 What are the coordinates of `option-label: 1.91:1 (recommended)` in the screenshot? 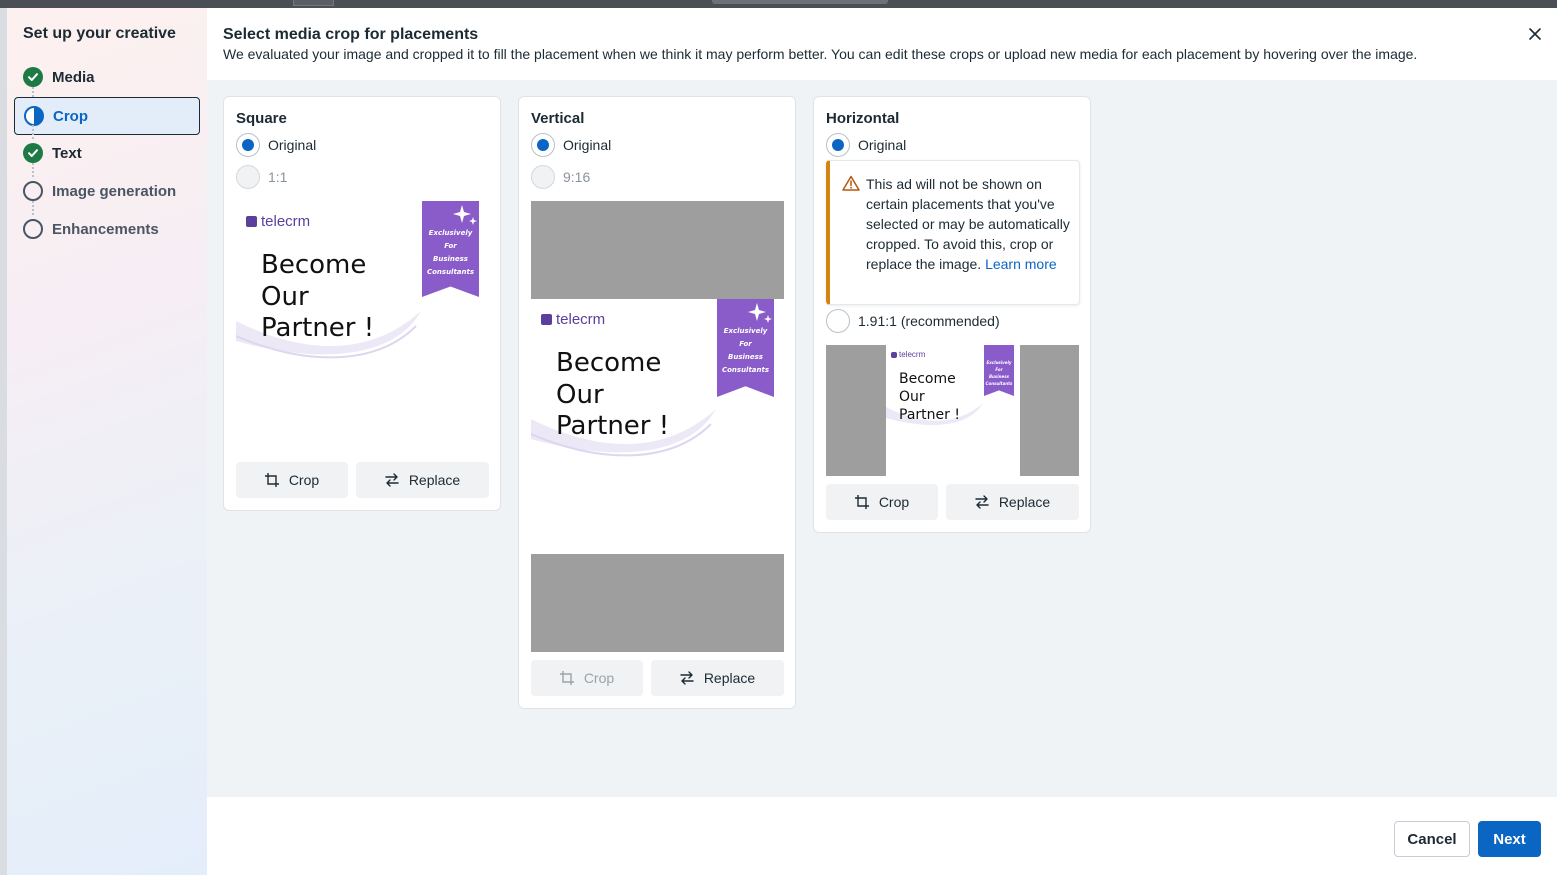 It's located at (929, 321).